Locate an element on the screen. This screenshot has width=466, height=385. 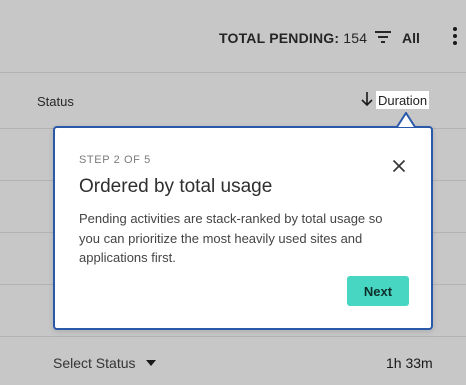
filter-all-button: All is located at coordinates (411, 38).